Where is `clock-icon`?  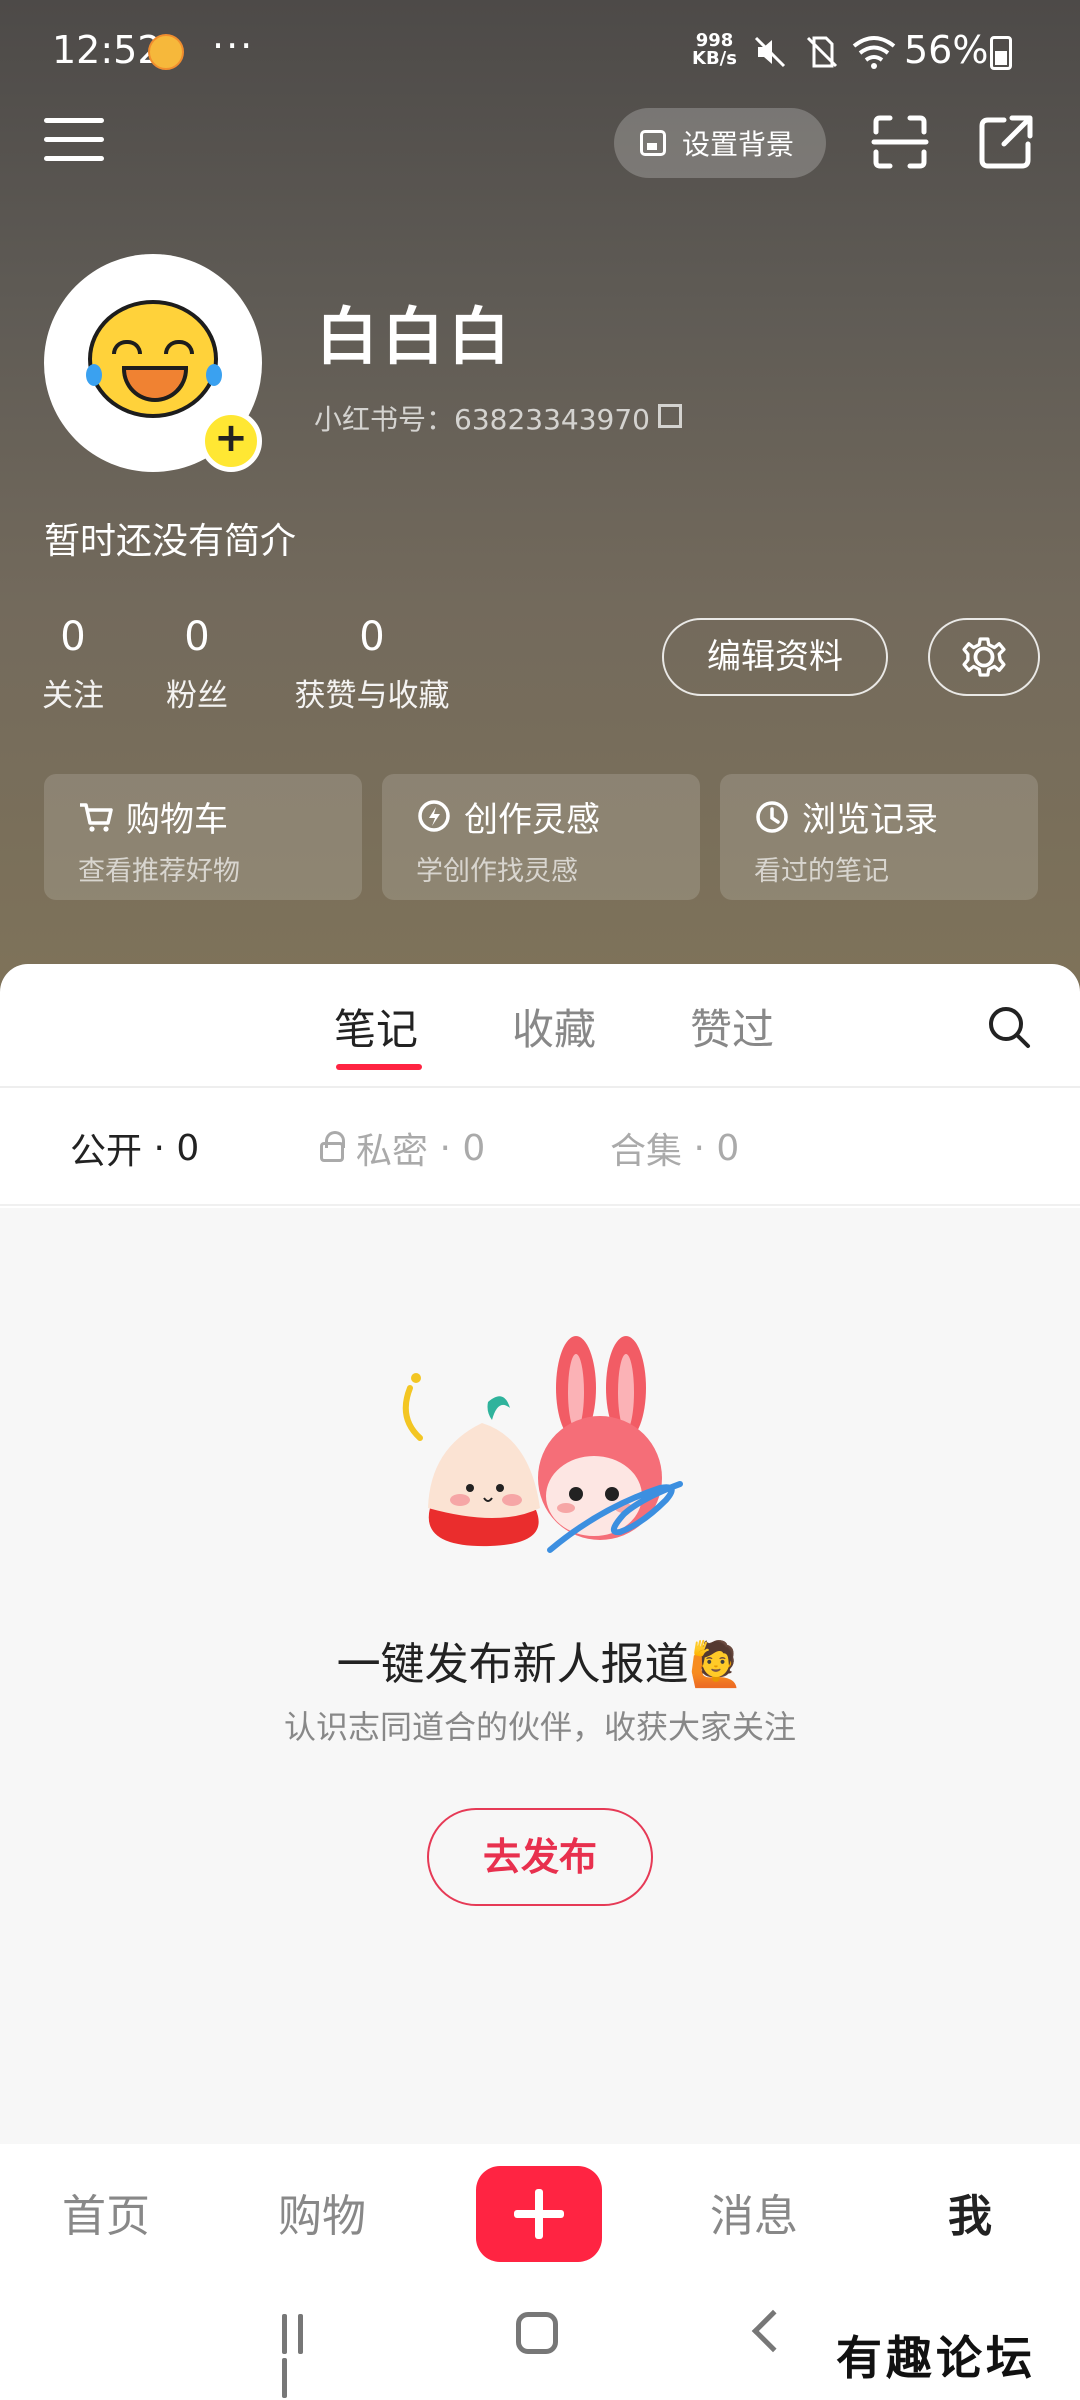
clock-icon is located at coordinates (772, 816).